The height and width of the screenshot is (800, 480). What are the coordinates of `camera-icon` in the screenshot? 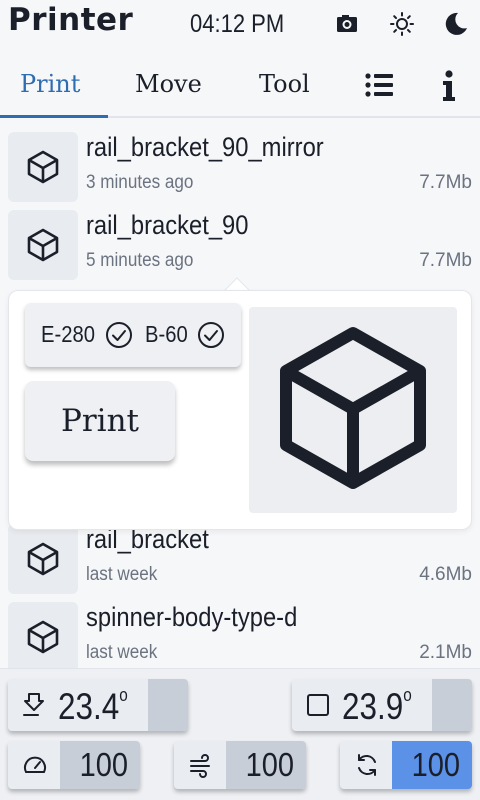 It's located at (347, 24).